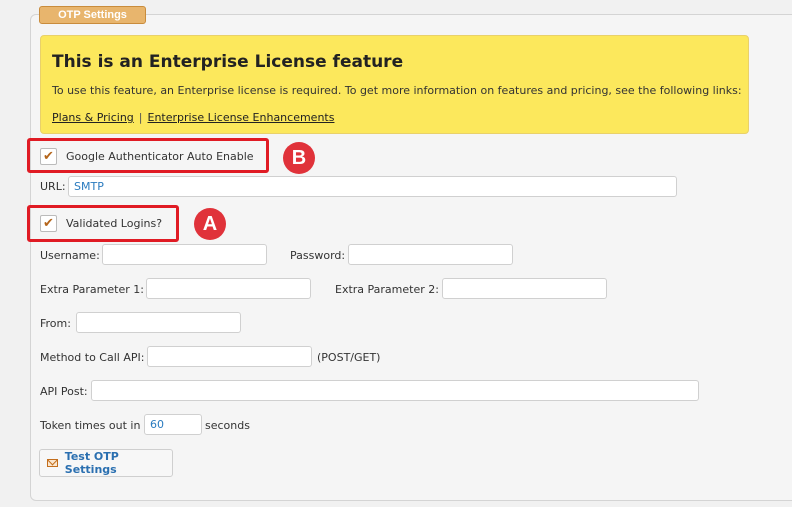 The height and width of the screenshot is (507, 792). What do you see at coordinates (372, 186) in the screenshot?
I see `url-input: SMTP` at bounding box center [372, 186].